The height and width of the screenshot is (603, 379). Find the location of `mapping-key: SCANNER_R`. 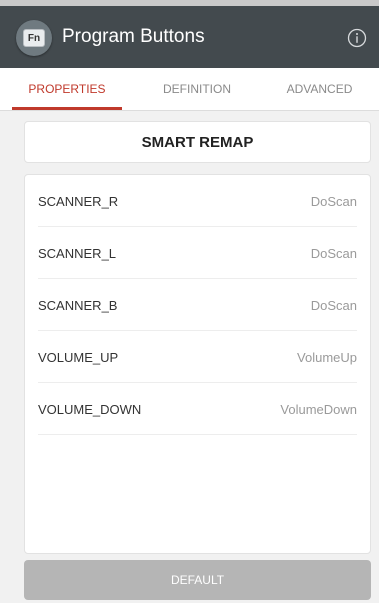

mapping-key: SCANNER_R is located at coordinates (78, 201).